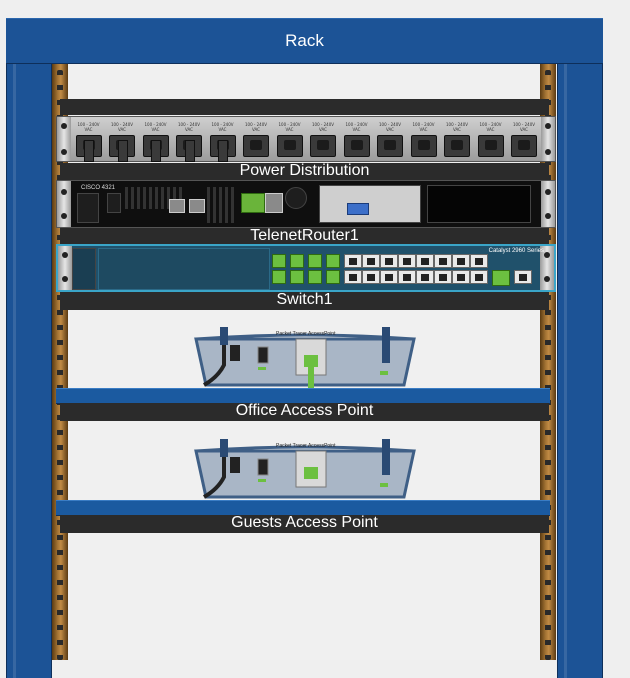 Image resolution: width=630 pixels, height=678 pixels. I want to click on usb-port, so click(197, 206).